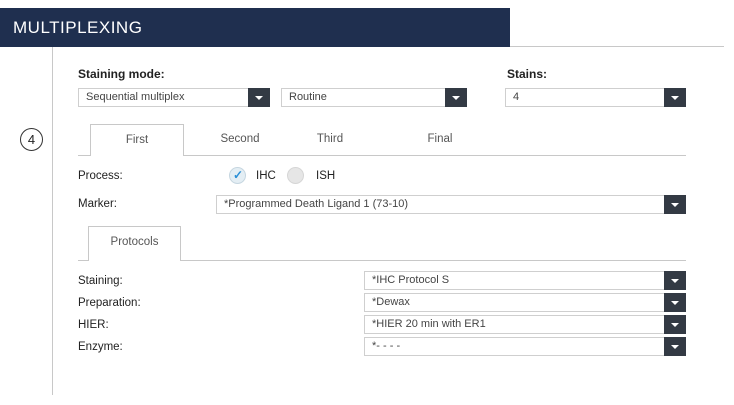  I want to click on hier-protocol-value: *HIER 20 min with ER1, so click(429, 324).